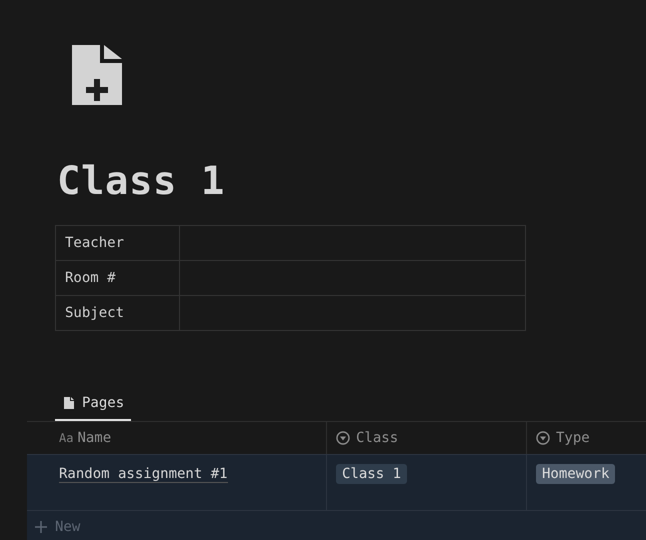 This screenshot has height=540, width=646. What do you see at coordinates (118, 243) in the screenshot?
I see `property-label: Teacher` at bounding box center [118, 243].